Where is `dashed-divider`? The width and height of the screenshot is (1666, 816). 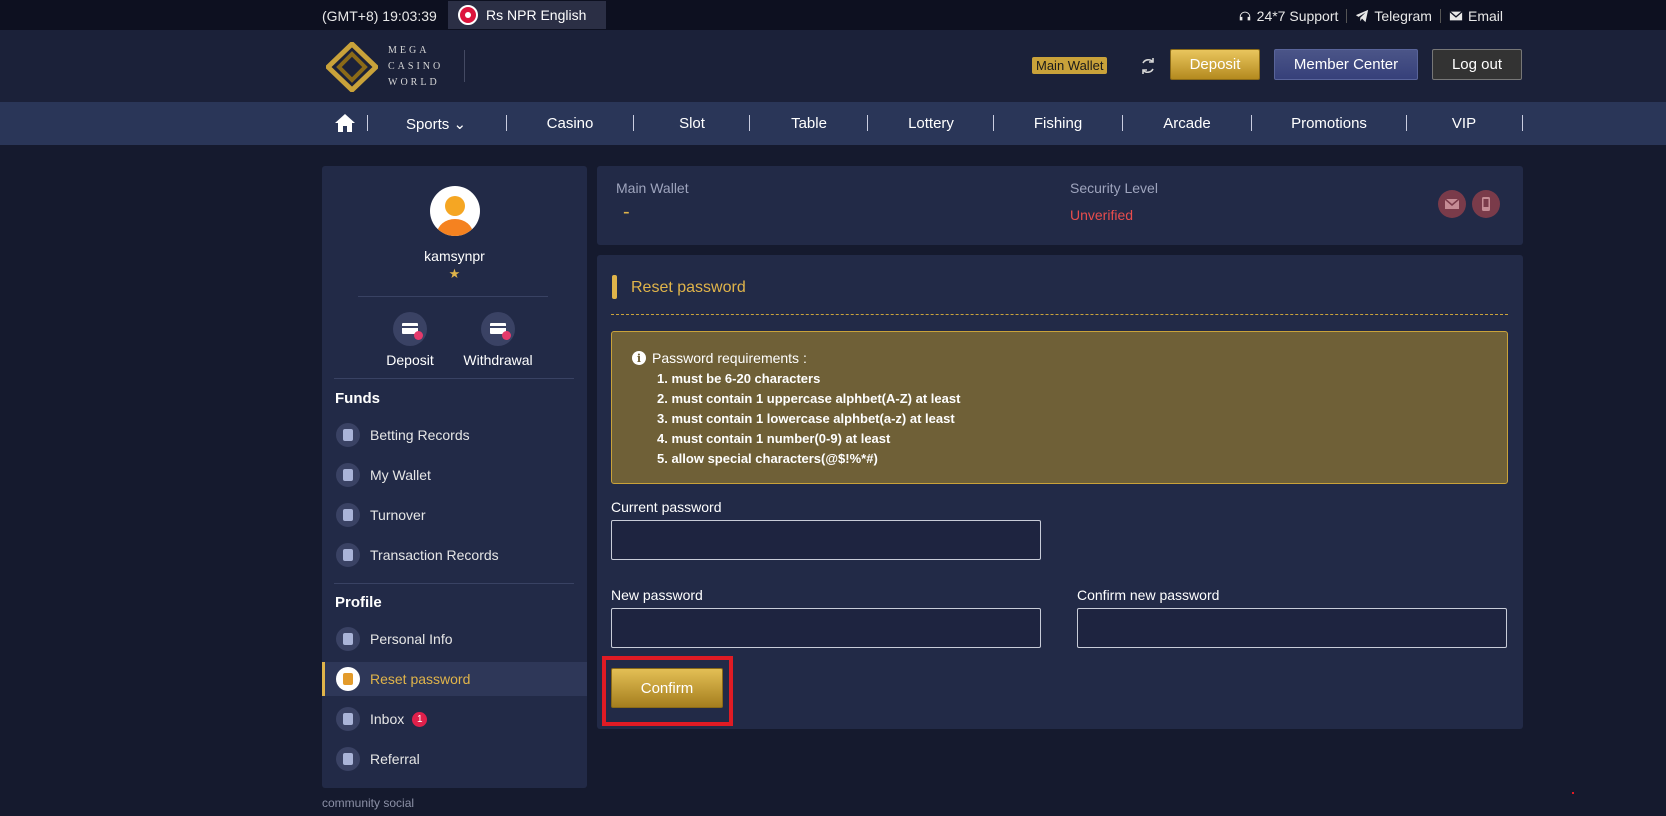 dashed-divider is located at coordinates (1059, 314).